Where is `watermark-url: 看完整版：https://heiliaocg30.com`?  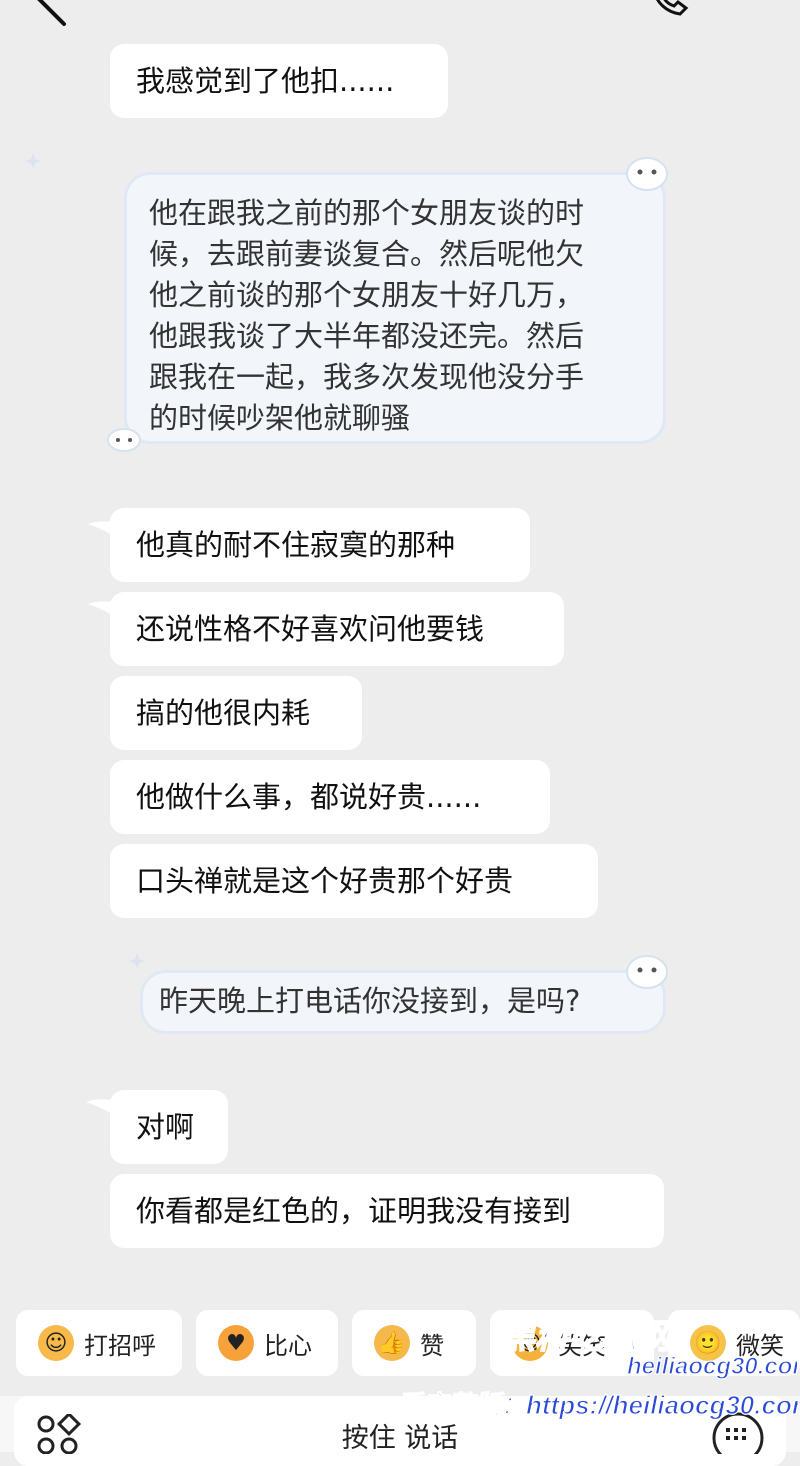 watermark-url: 看完整版：https://heiliaocg30.com is located at coordinates (598, 1405).